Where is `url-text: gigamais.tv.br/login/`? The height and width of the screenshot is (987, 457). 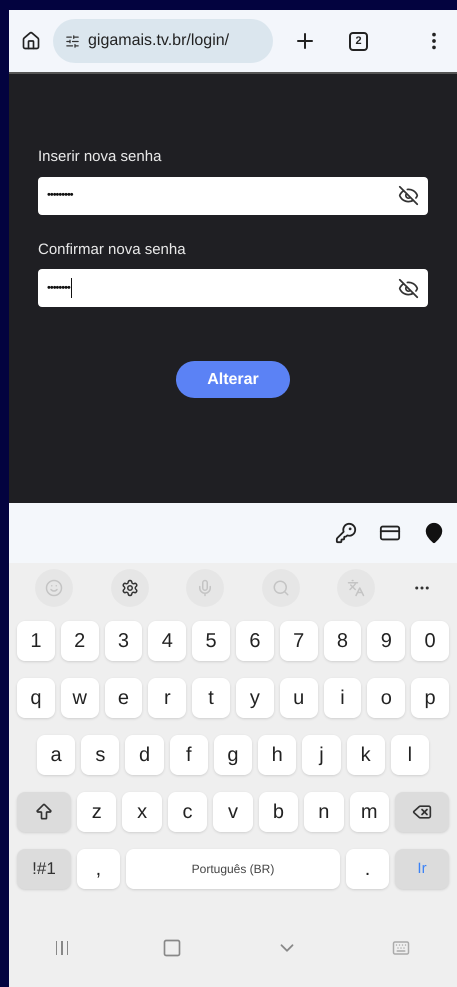 url-text: gigamais.tv.br/login/ is located at coordinates (159, 41).